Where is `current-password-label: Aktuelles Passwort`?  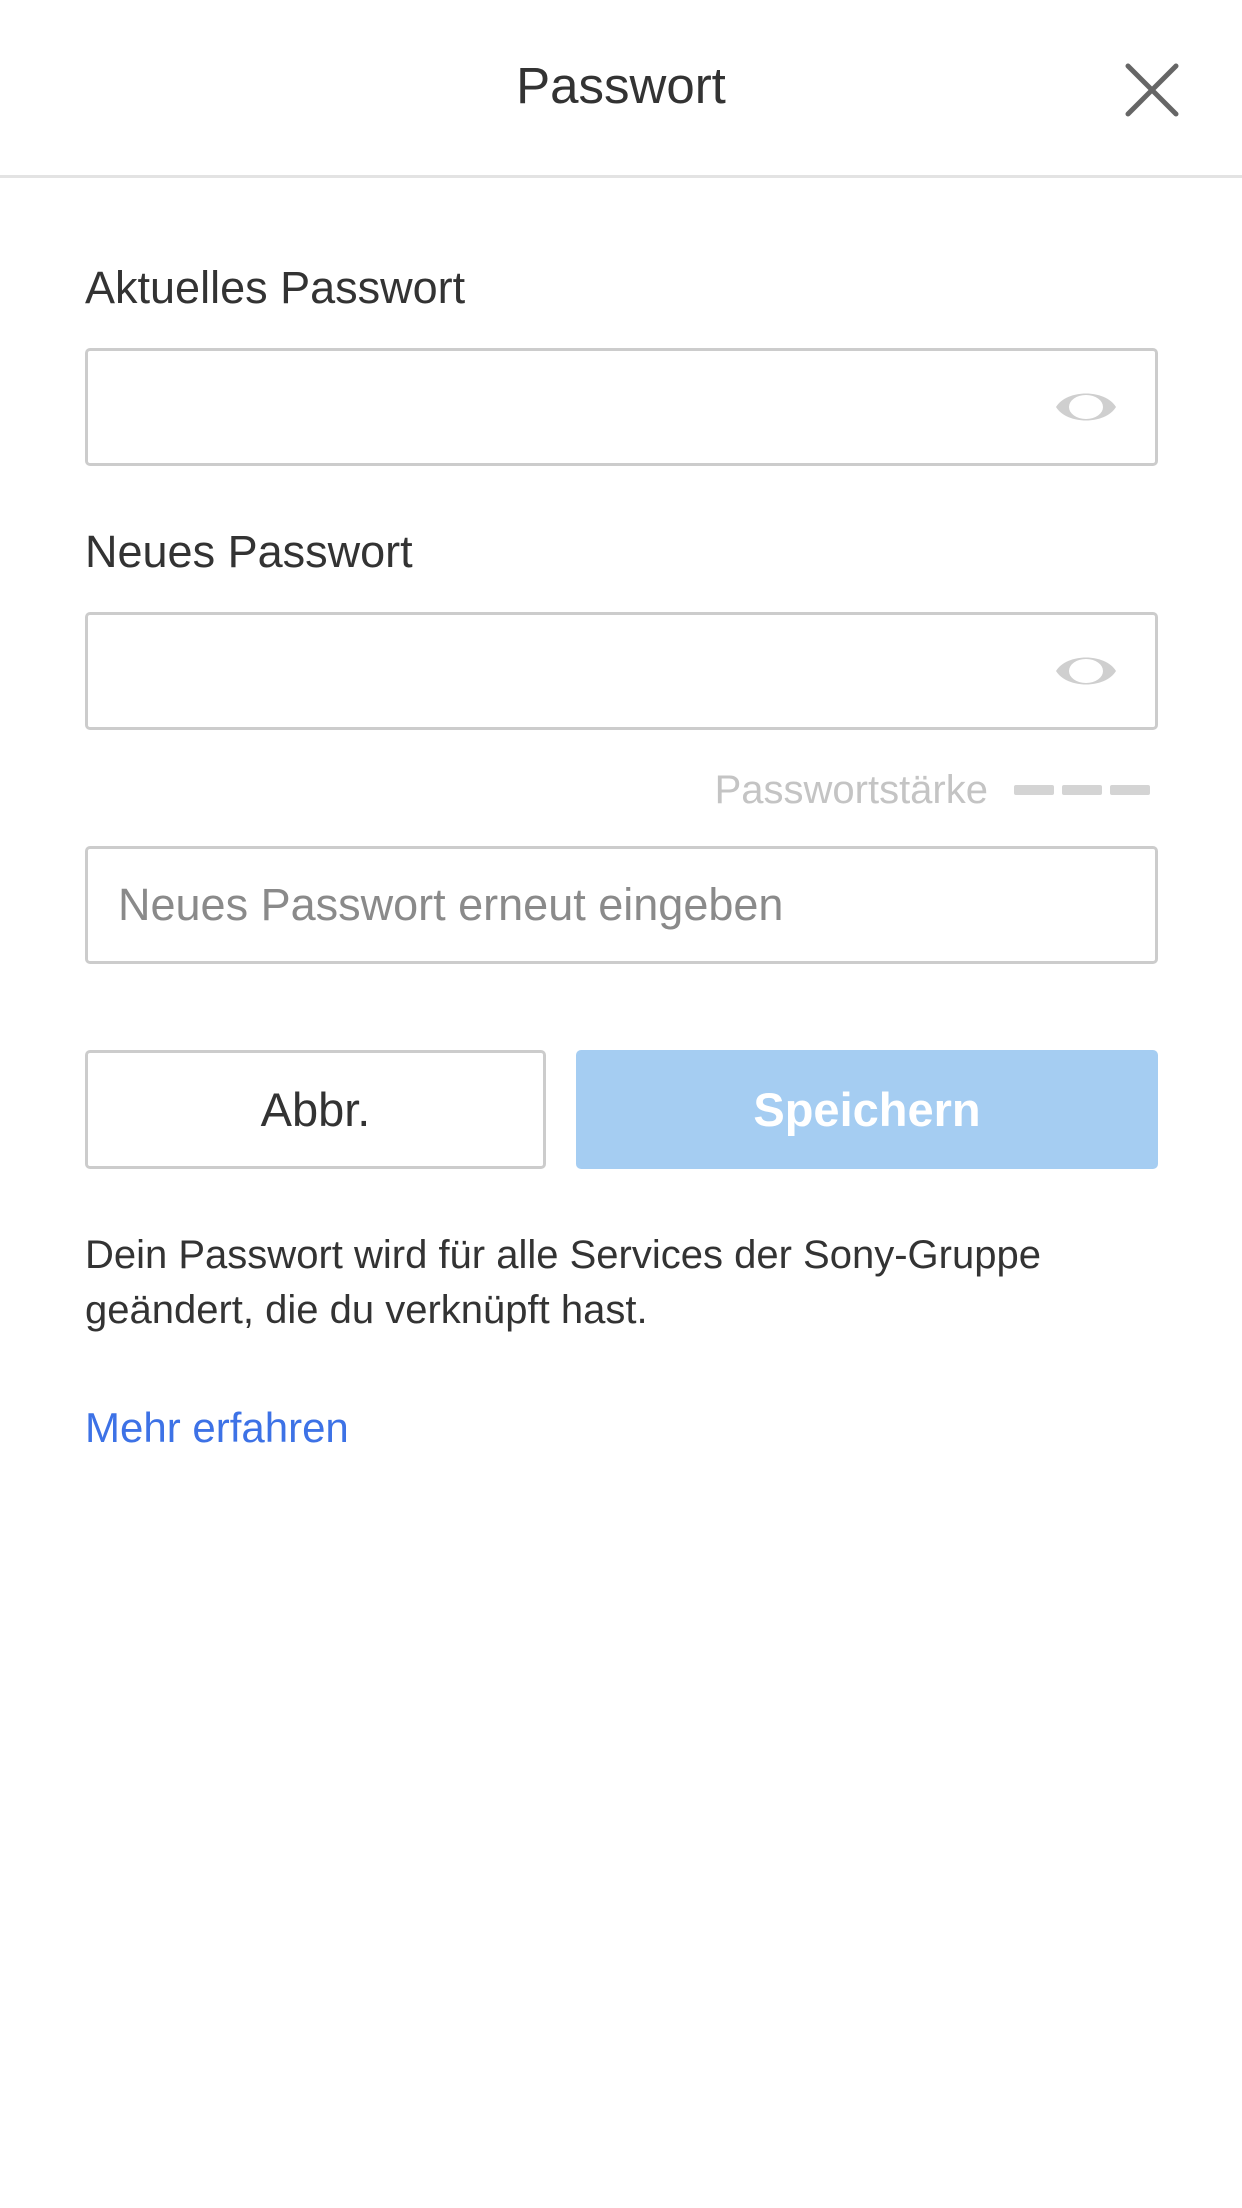 current-password-label: Aktuelles Passwort is located at coordinates (275, 287).